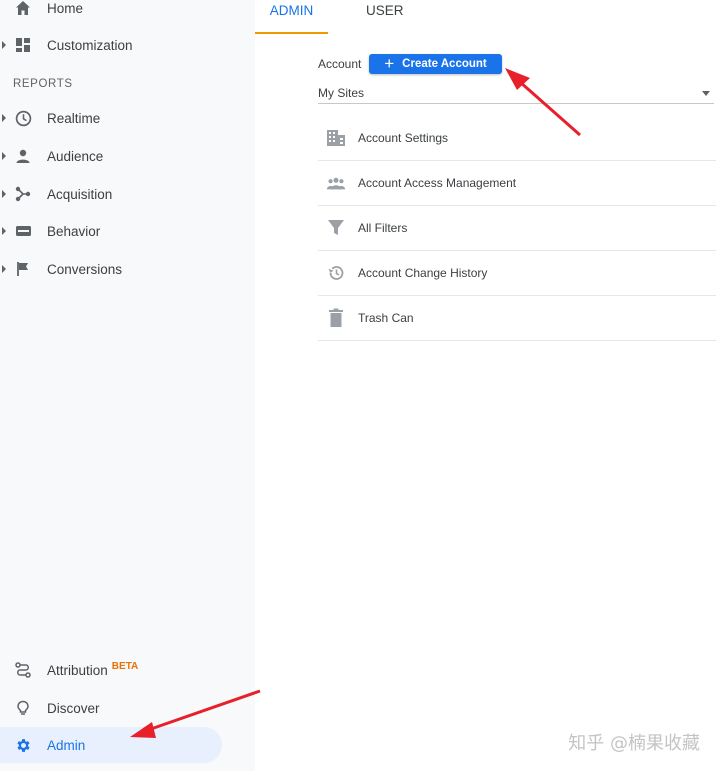 This screenshot has height=771, width=720. What do you see at coordinates (340, 64) in the screenshot?
I see `account-label: Account` at bounding box center [340, 64].